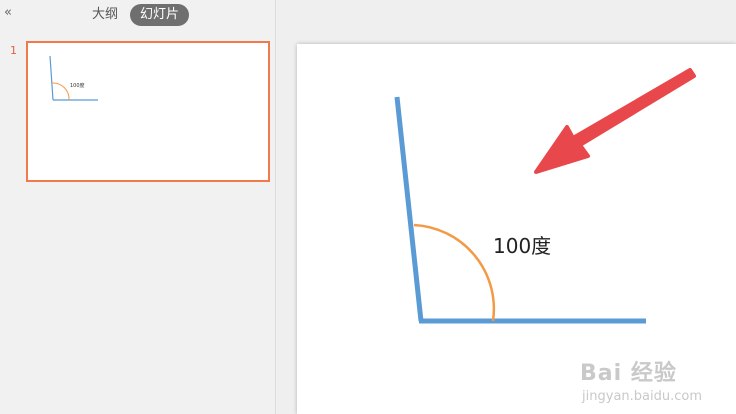 The height and width of the screenshot is (414, 736). What do you see at coordinates (628, 373) in the screenshot?
I see `watermark-brand: Bai 经验` at bounding box center [628, 373].